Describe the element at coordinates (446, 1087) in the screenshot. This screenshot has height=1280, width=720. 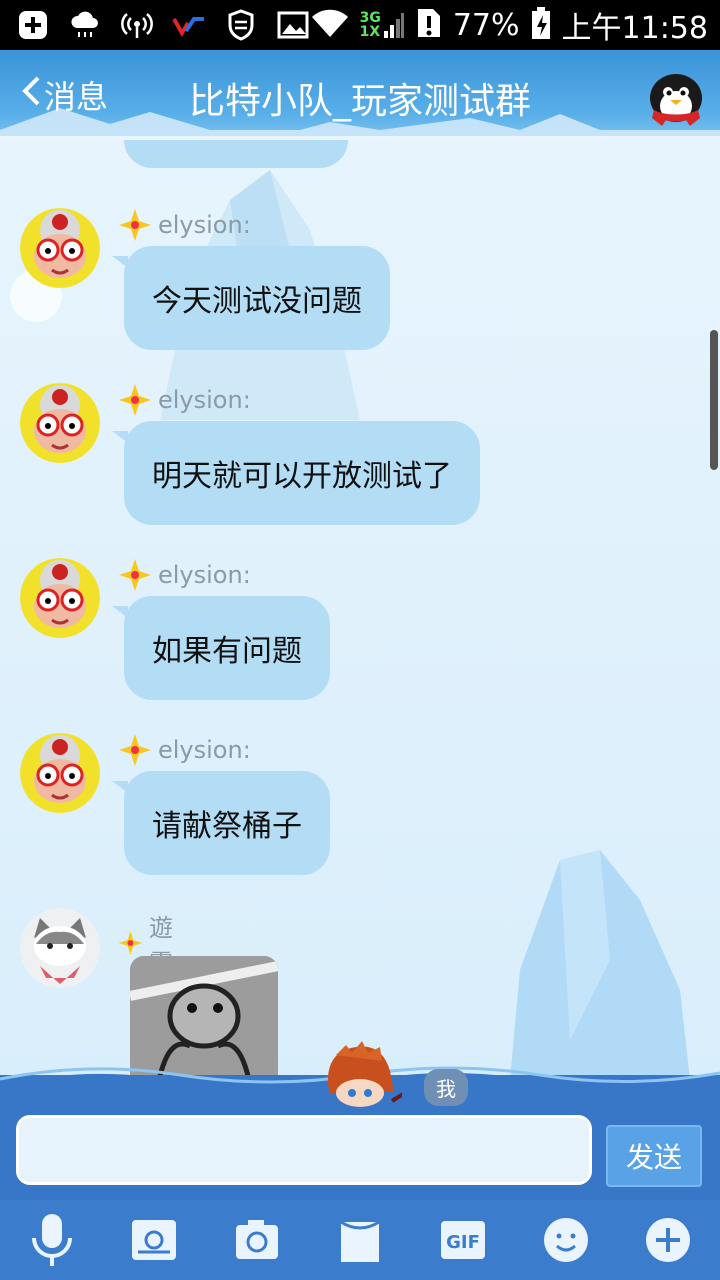
I see `me-tag: 我` at that location.